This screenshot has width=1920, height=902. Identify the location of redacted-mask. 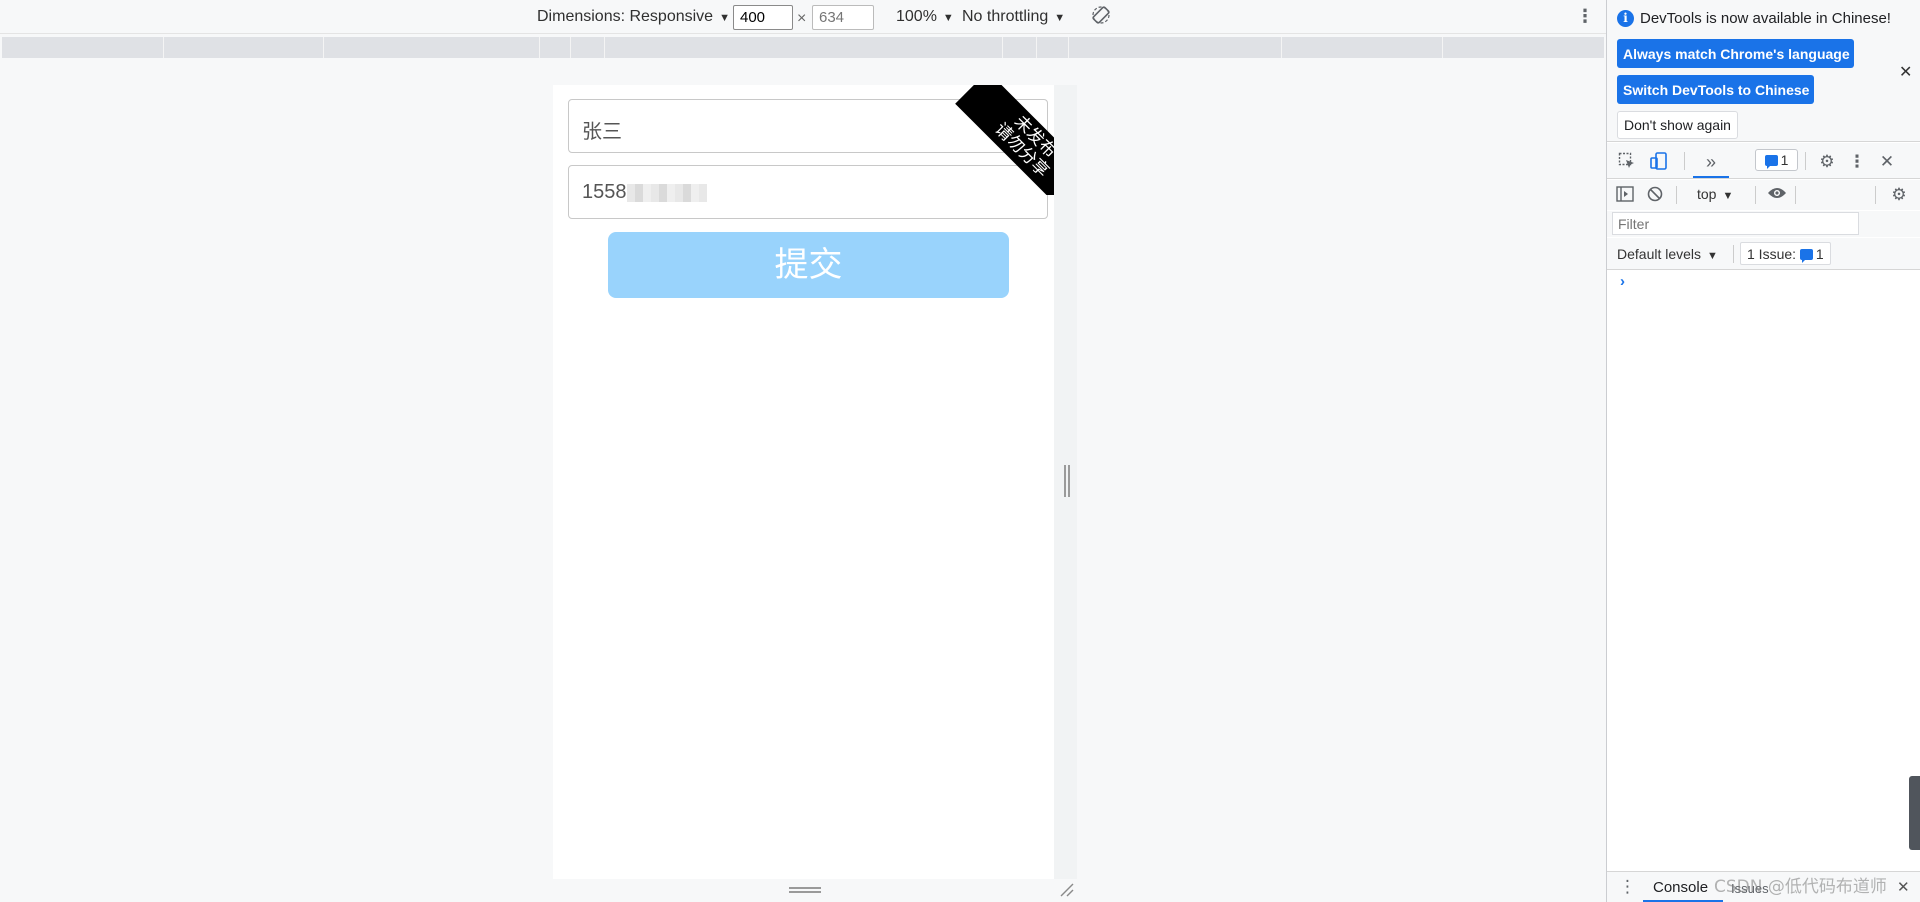
(666, 192).